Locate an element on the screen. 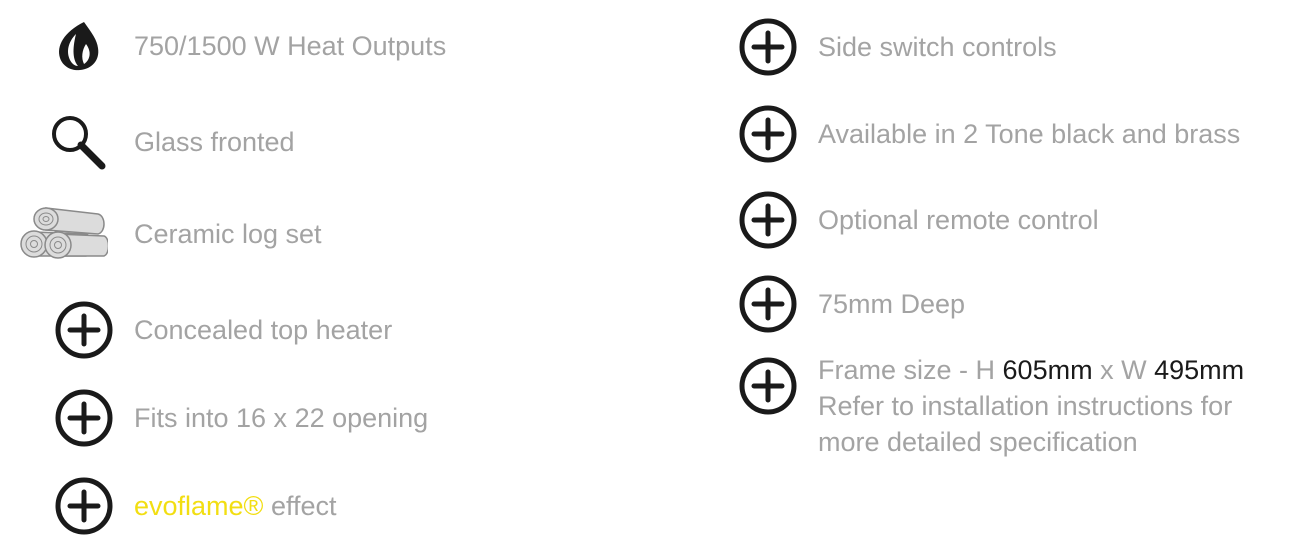 The width and height of the screenshot is (1290, 538). feature-glass-fronted: Glass fronted is located at coordinates (171, 142).